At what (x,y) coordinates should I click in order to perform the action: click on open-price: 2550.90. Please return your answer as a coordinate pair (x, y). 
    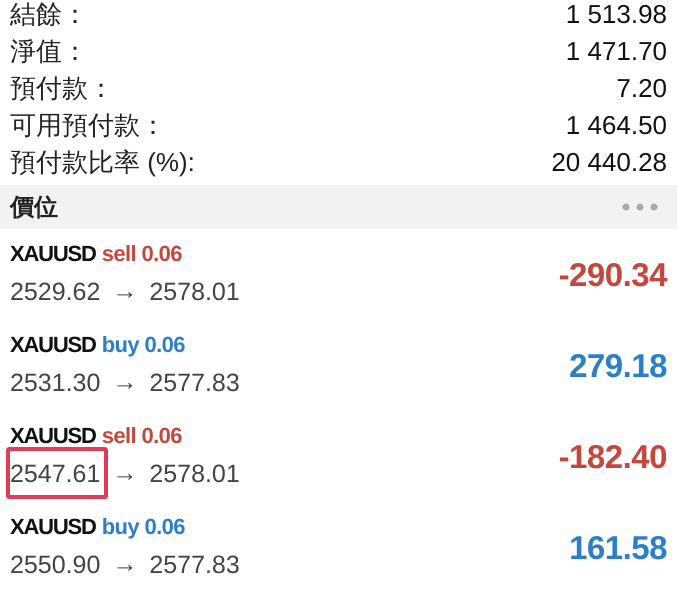
    Looking at the image, I should click on (55, 565).